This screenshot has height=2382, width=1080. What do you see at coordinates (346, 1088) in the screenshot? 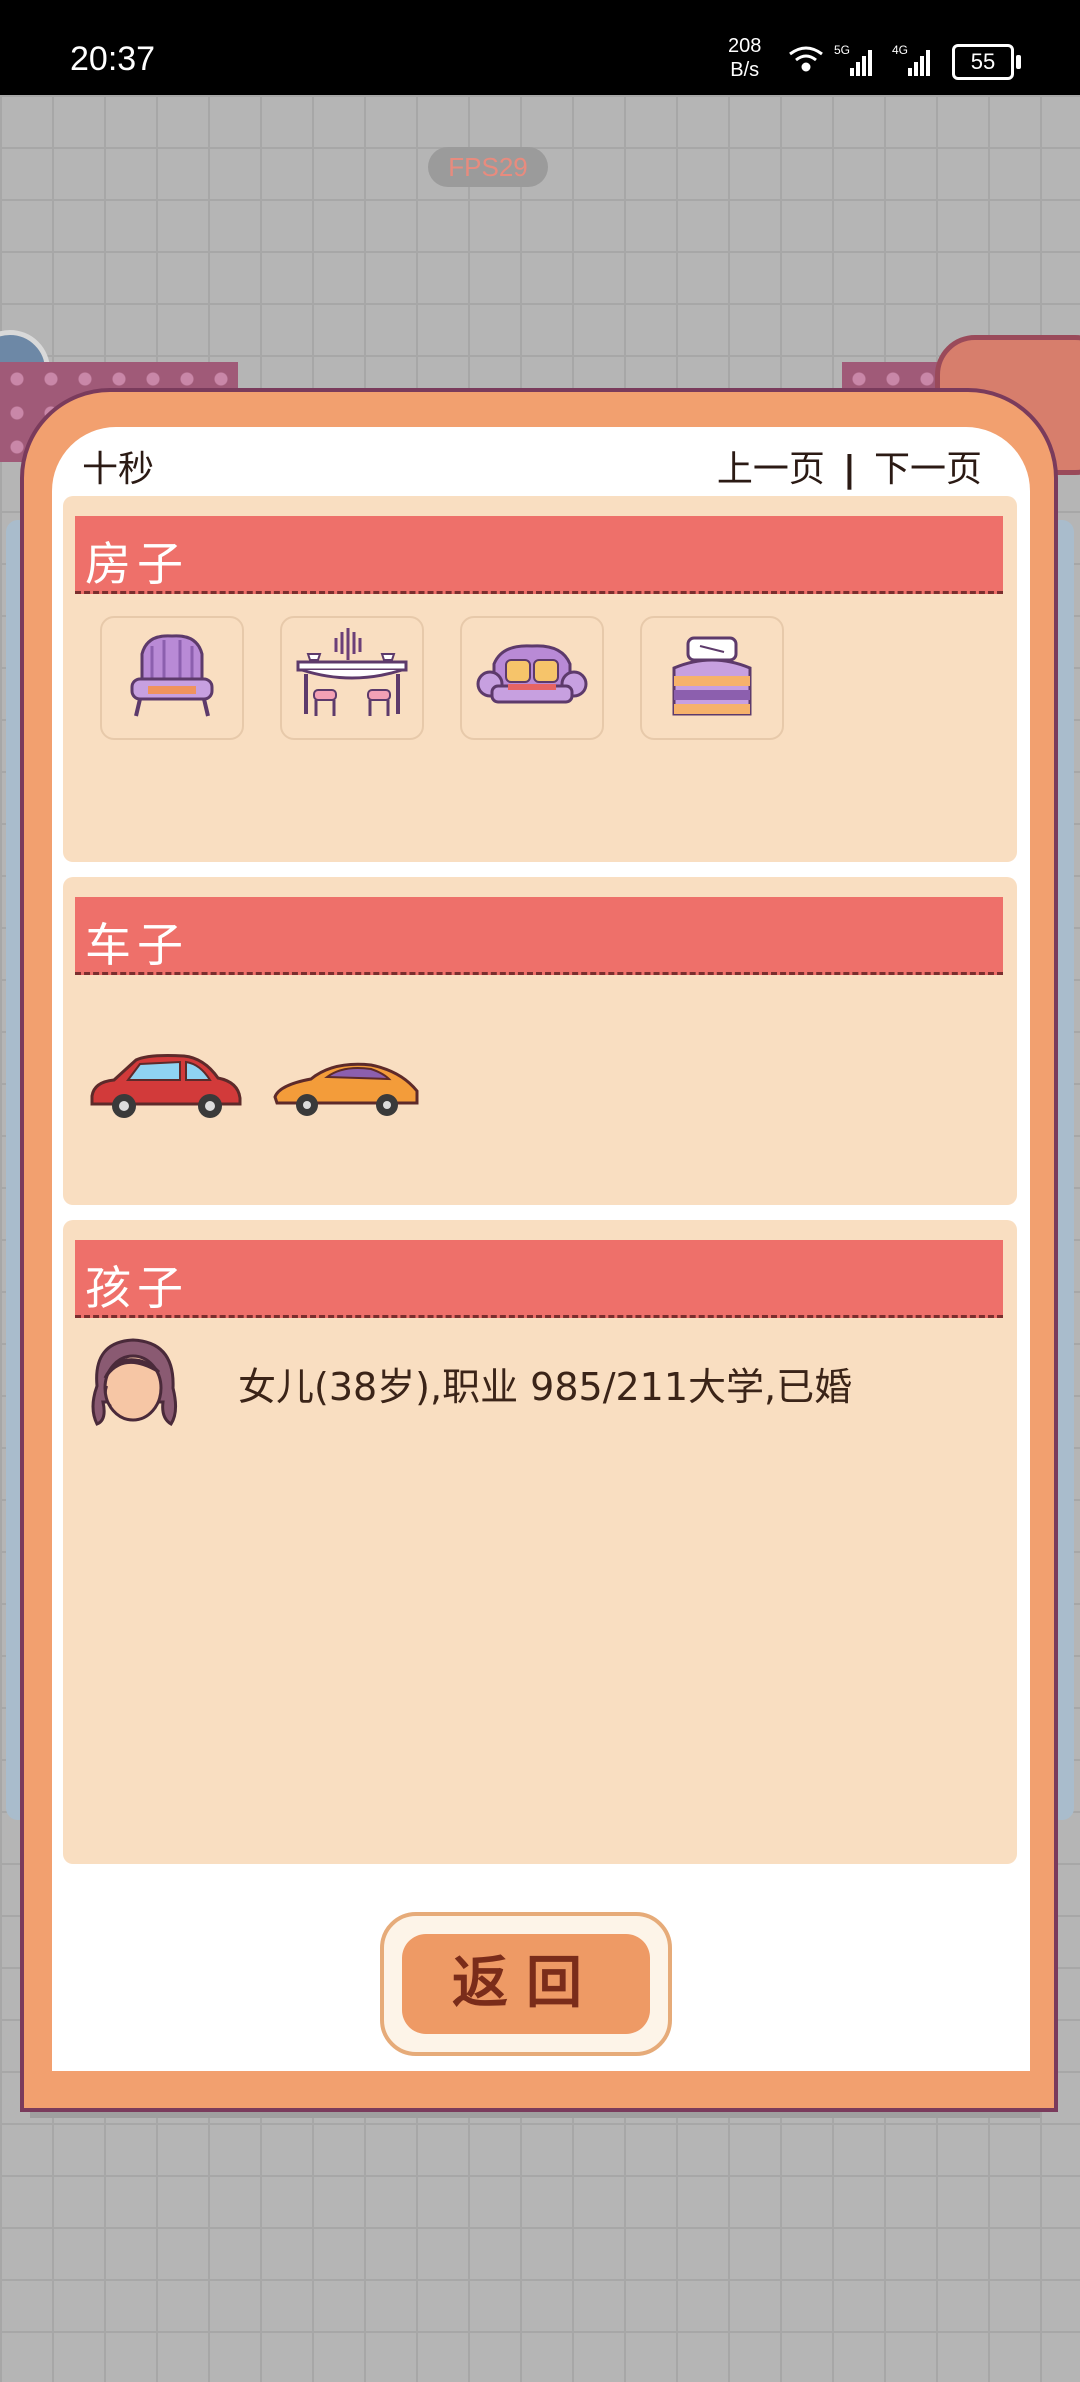
I see `orange-sports-car-icon` at bounding box center [346, 1088].